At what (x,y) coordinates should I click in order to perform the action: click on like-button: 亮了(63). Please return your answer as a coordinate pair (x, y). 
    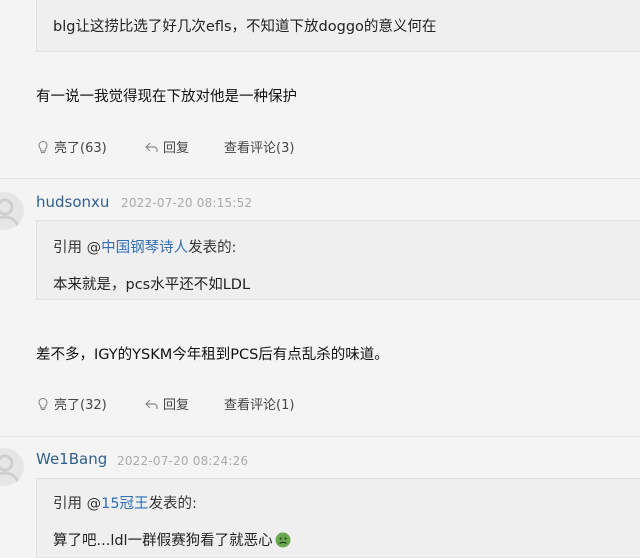
    Looking at the image, I should click on (71, 146).